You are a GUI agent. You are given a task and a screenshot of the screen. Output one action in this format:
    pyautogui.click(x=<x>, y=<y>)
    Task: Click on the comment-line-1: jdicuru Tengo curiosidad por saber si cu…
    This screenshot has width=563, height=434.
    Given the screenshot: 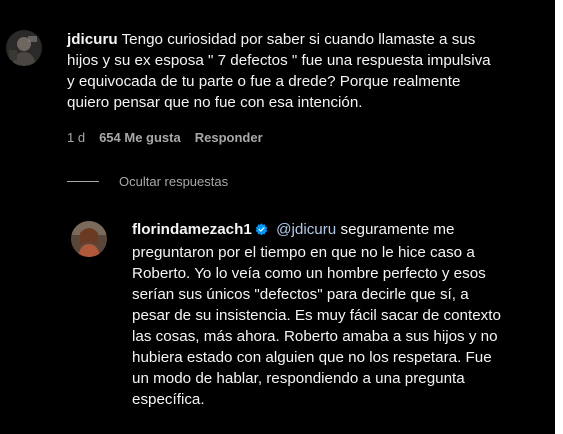 What is the action you would take?
    pyautogui.click(x=271, y=39)
    